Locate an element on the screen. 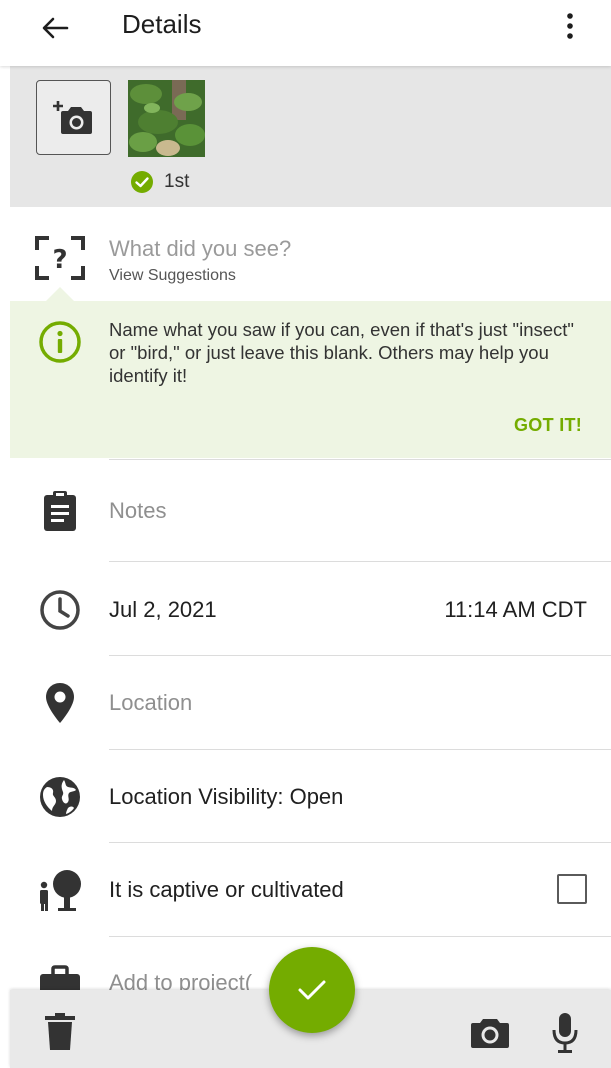 The height and width of the screenshot is (1068, 611). captive-checkbox is located at coordinates (572, 889).